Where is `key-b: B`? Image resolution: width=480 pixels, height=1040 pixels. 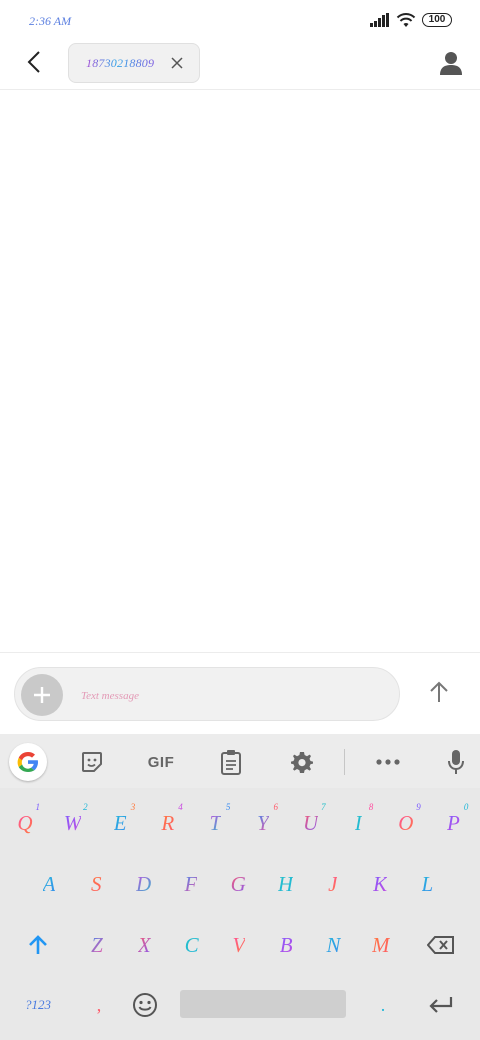 key-b: B is located at coordinates (286, 945).